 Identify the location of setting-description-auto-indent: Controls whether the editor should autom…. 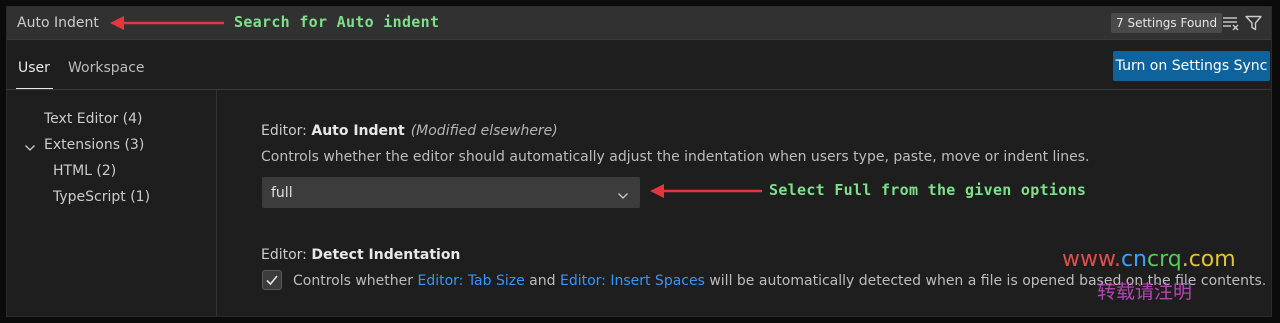
(675, 157).